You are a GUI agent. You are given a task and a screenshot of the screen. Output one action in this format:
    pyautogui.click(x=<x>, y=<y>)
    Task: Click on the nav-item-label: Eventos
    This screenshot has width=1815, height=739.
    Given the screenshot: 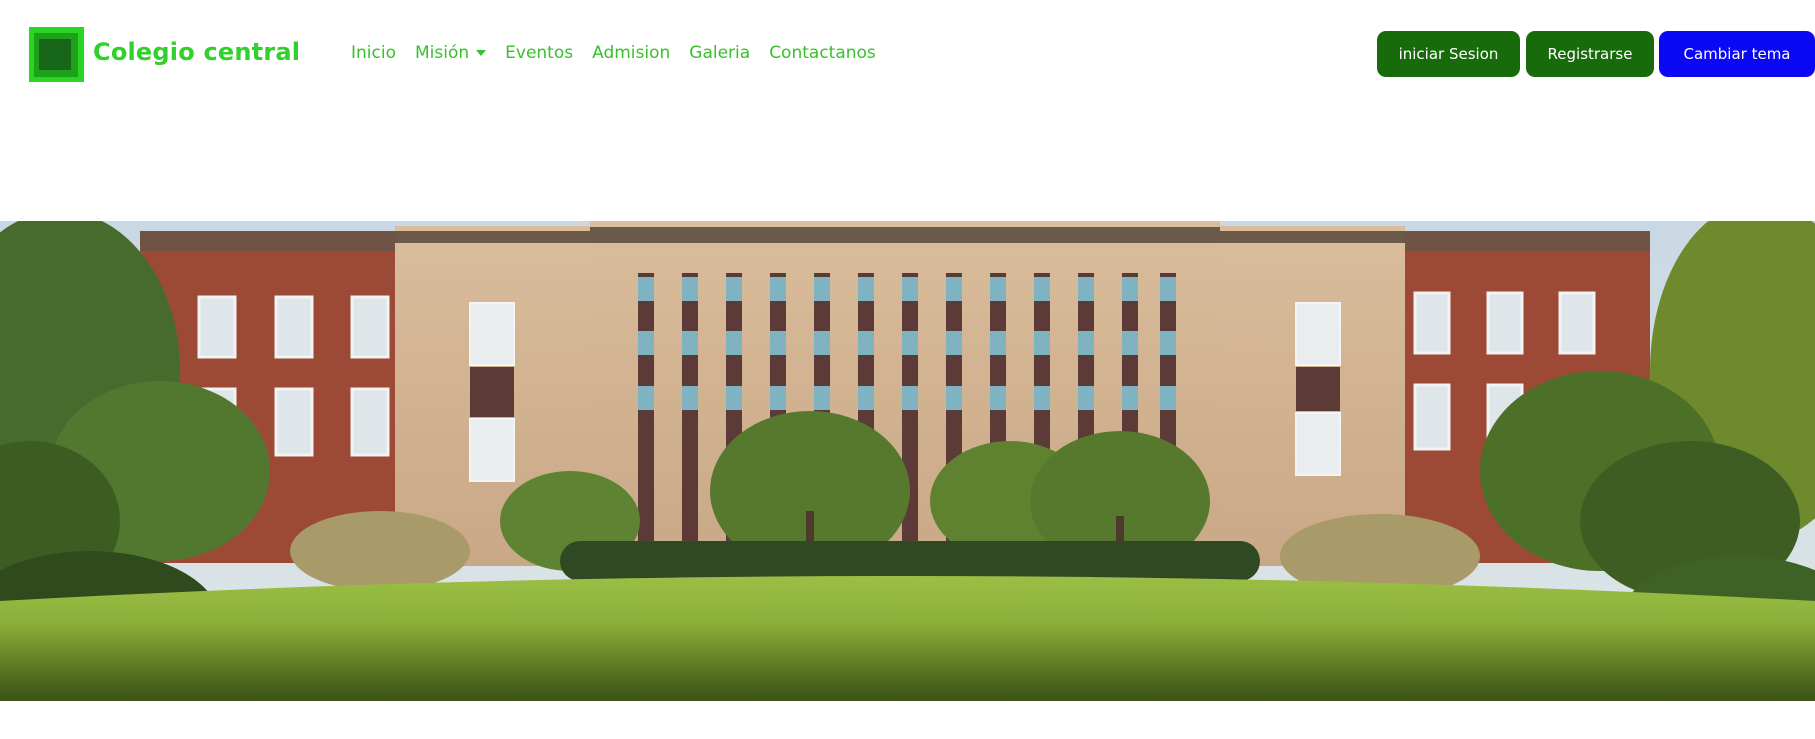 What is the action you would take?
    pyautogui.click(x=539, y=53)
    